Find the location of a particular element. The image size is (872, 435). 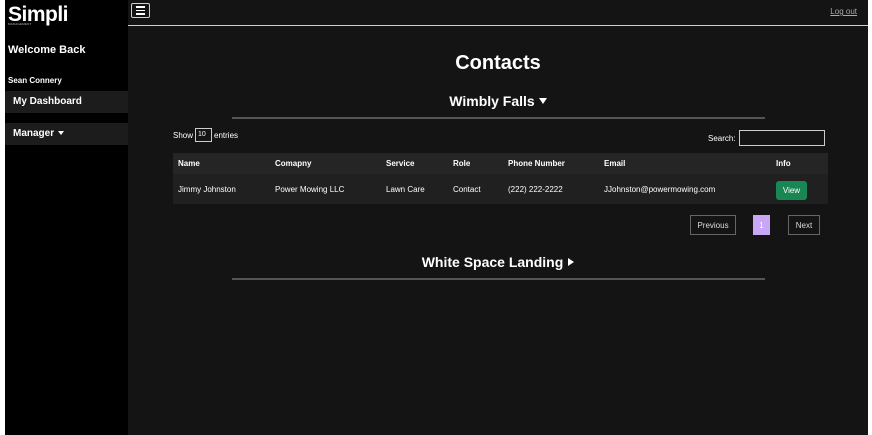

table-search: Search: is located at coordinates (766, 138).